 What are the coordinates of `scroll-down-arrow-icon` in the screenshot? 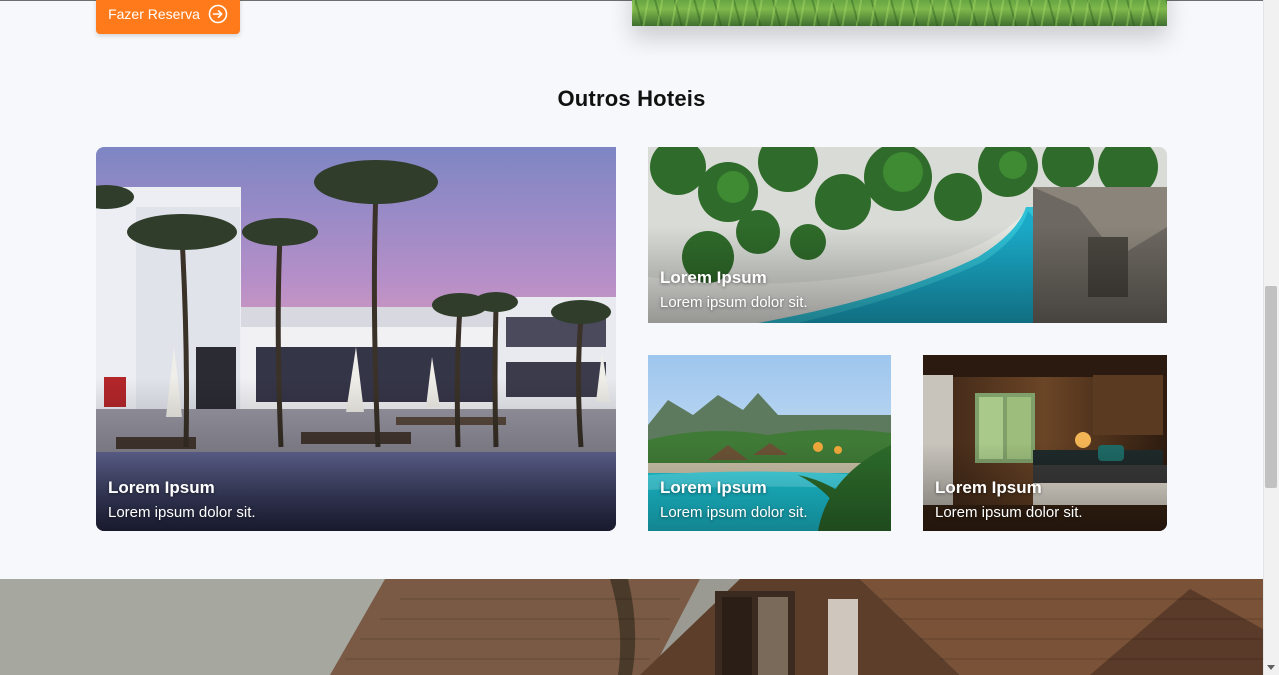 It's located at (1271, 667).